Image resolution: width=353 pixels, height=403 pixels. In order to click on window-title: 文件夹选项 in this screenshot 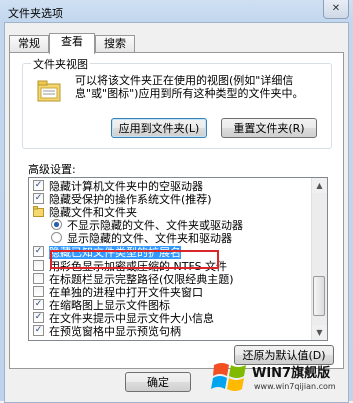, I will do `click(35, 13)`.